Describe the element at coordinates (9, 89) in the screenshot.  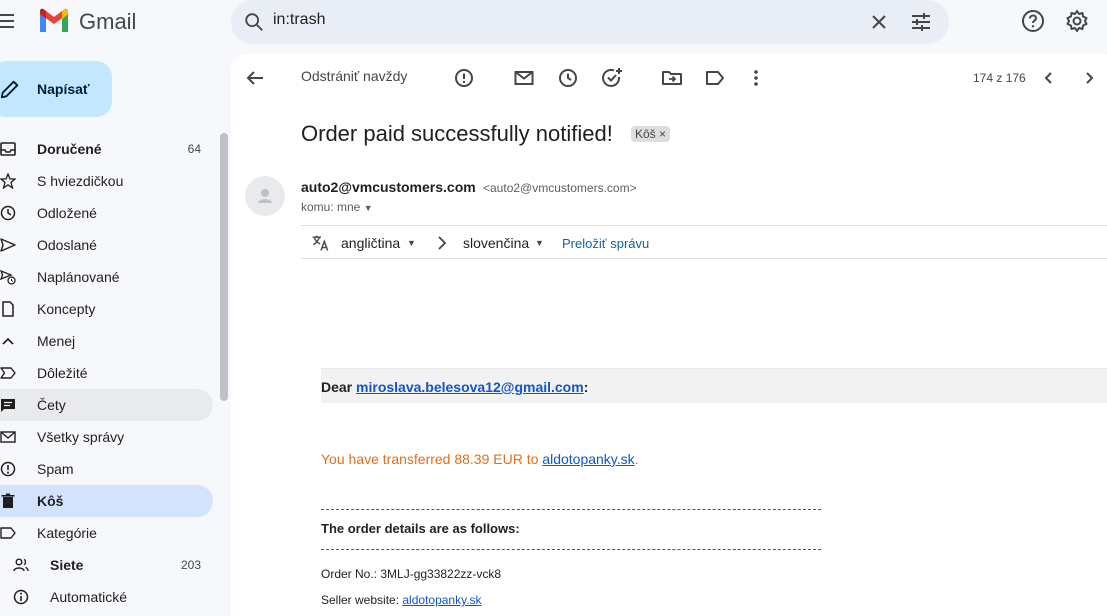
I see `pencil-icon` at that location.